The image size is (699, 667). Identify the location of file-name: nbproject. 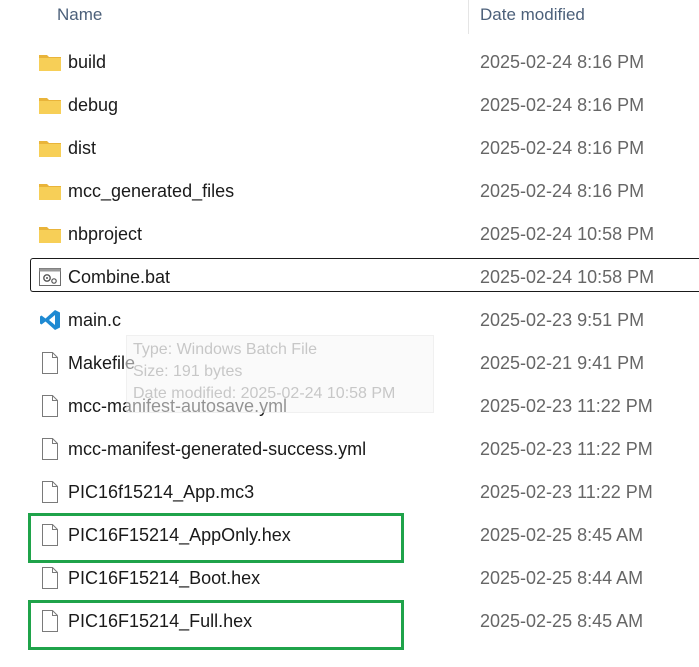
(105, 234).